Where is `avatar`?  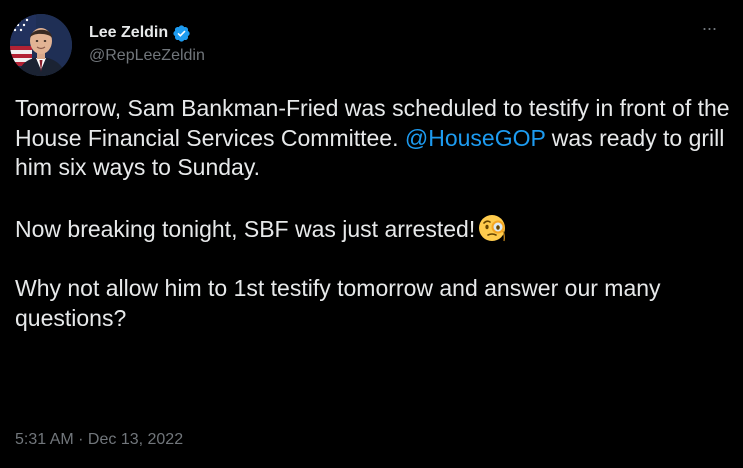
avatar is located at coordinates (41, 45).